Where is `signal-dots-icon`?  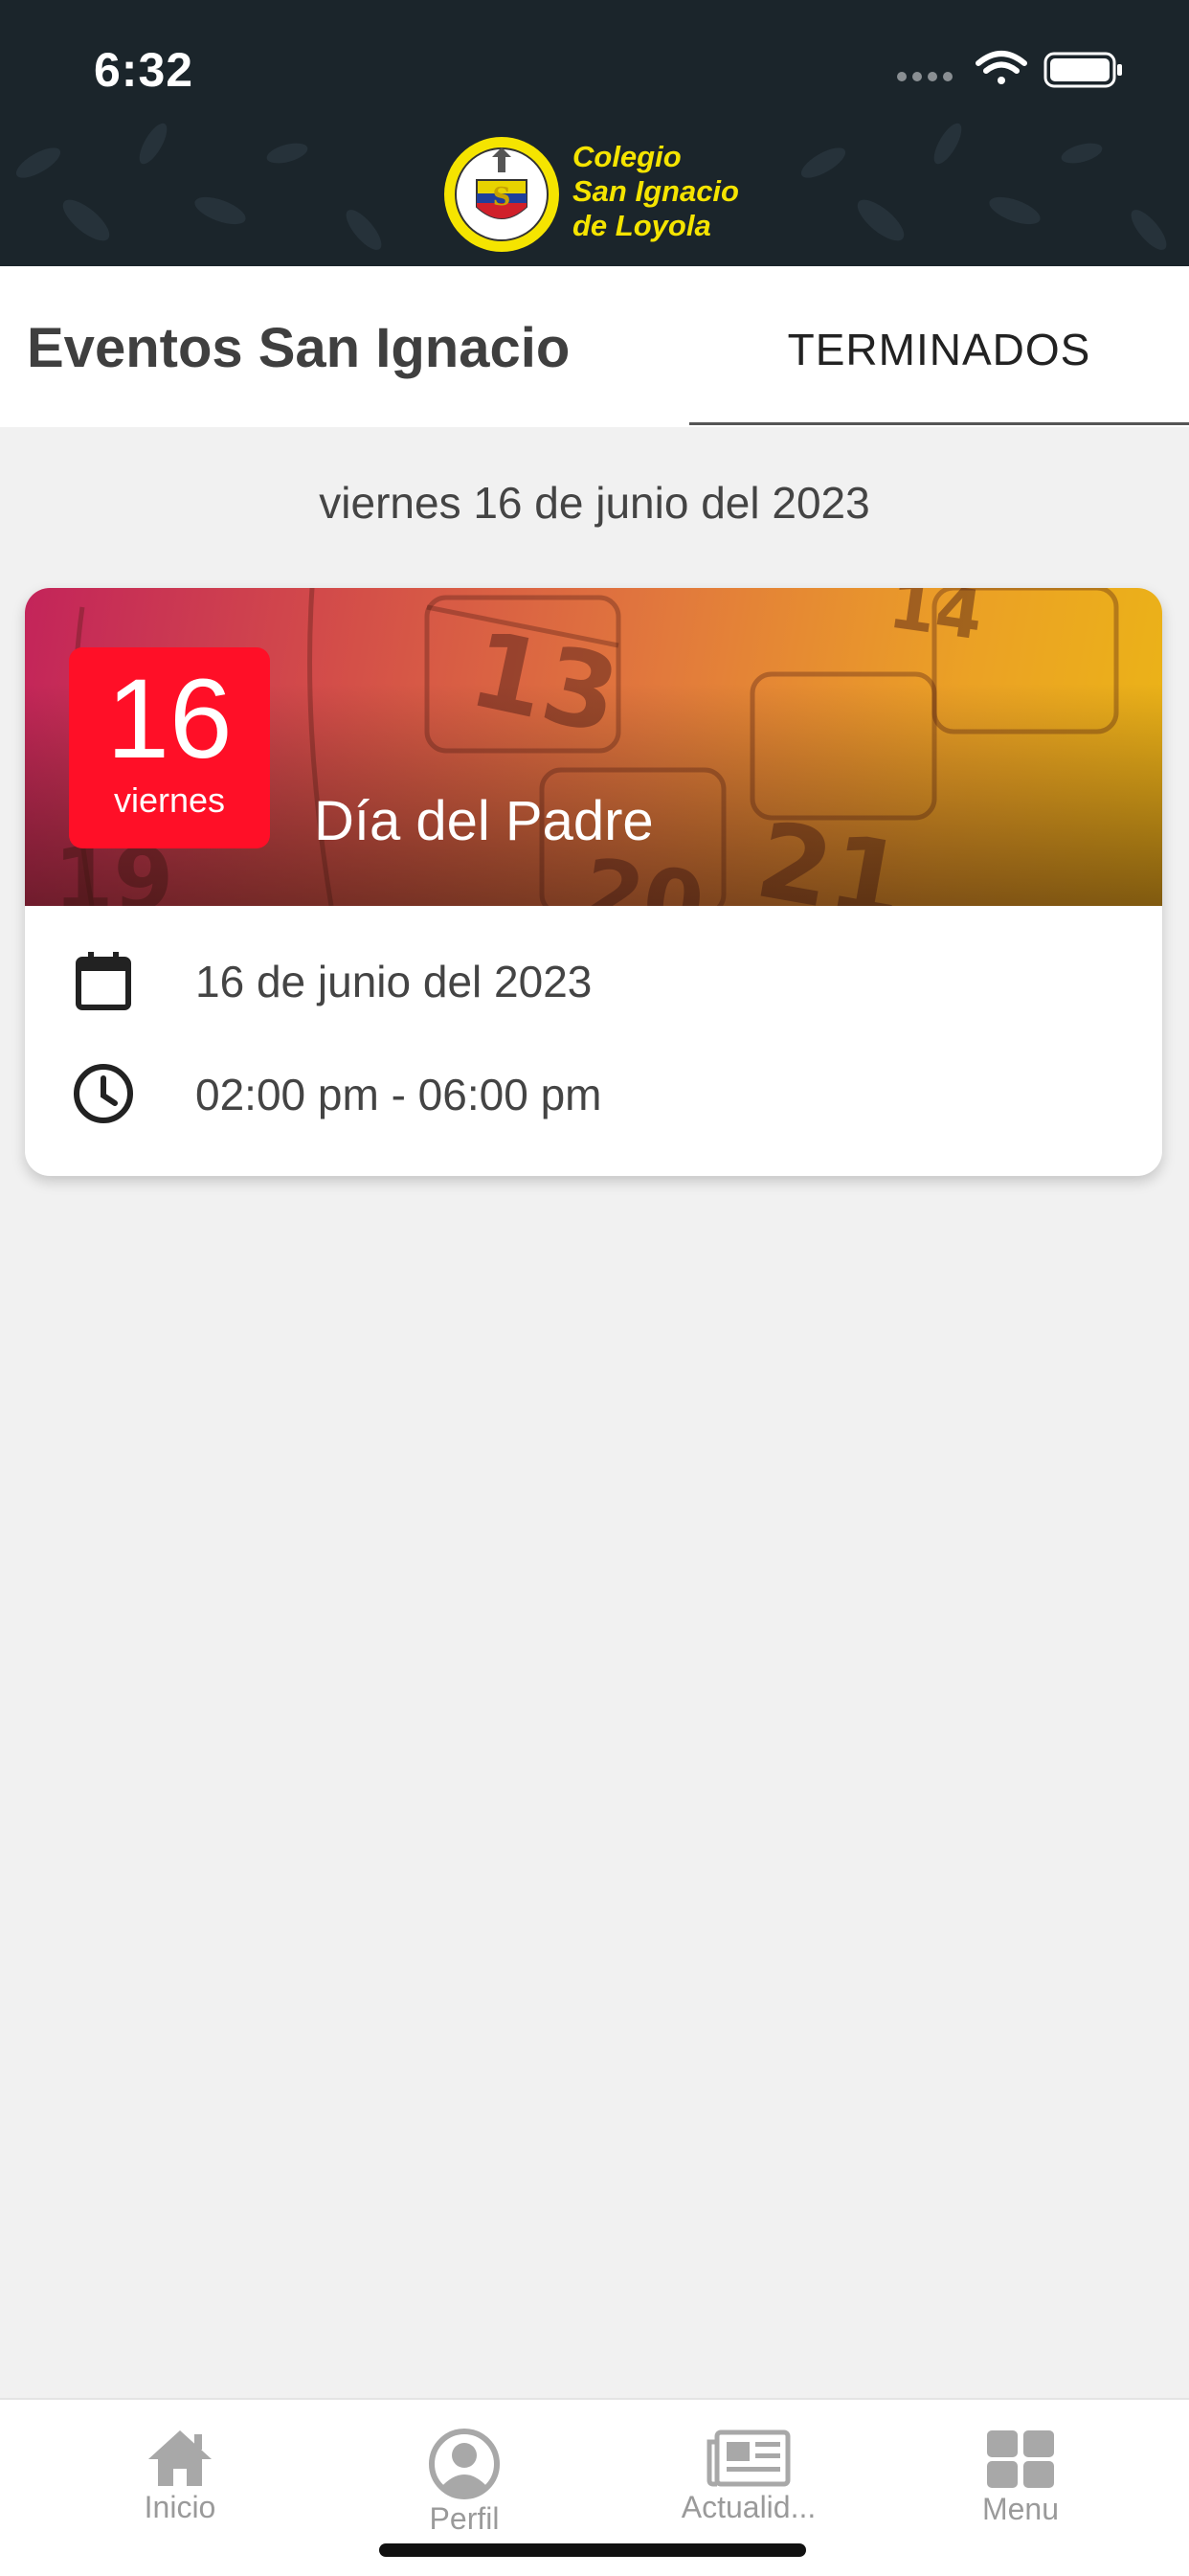 signal-dots-icon is located at coordinates (925, 76).